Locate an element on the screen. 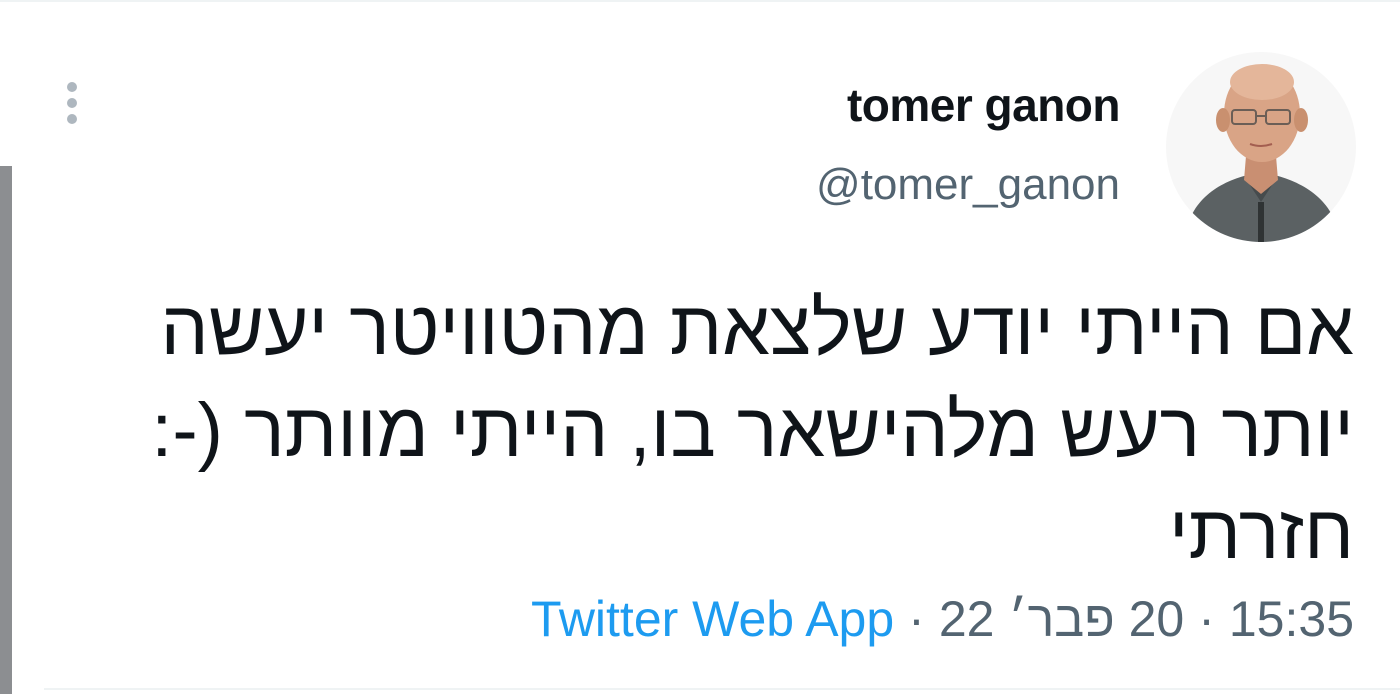 Image resolution: width=1400 pixels, height=694 pixels. tweet-date: 20 פבר׳ 22 is located at coordinates (1061, 619).